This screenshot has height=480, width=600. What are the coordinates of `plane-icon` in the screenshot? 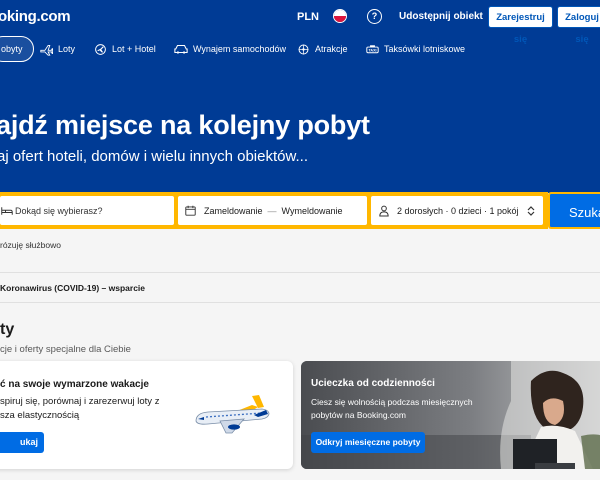 It's located at (46, 50).